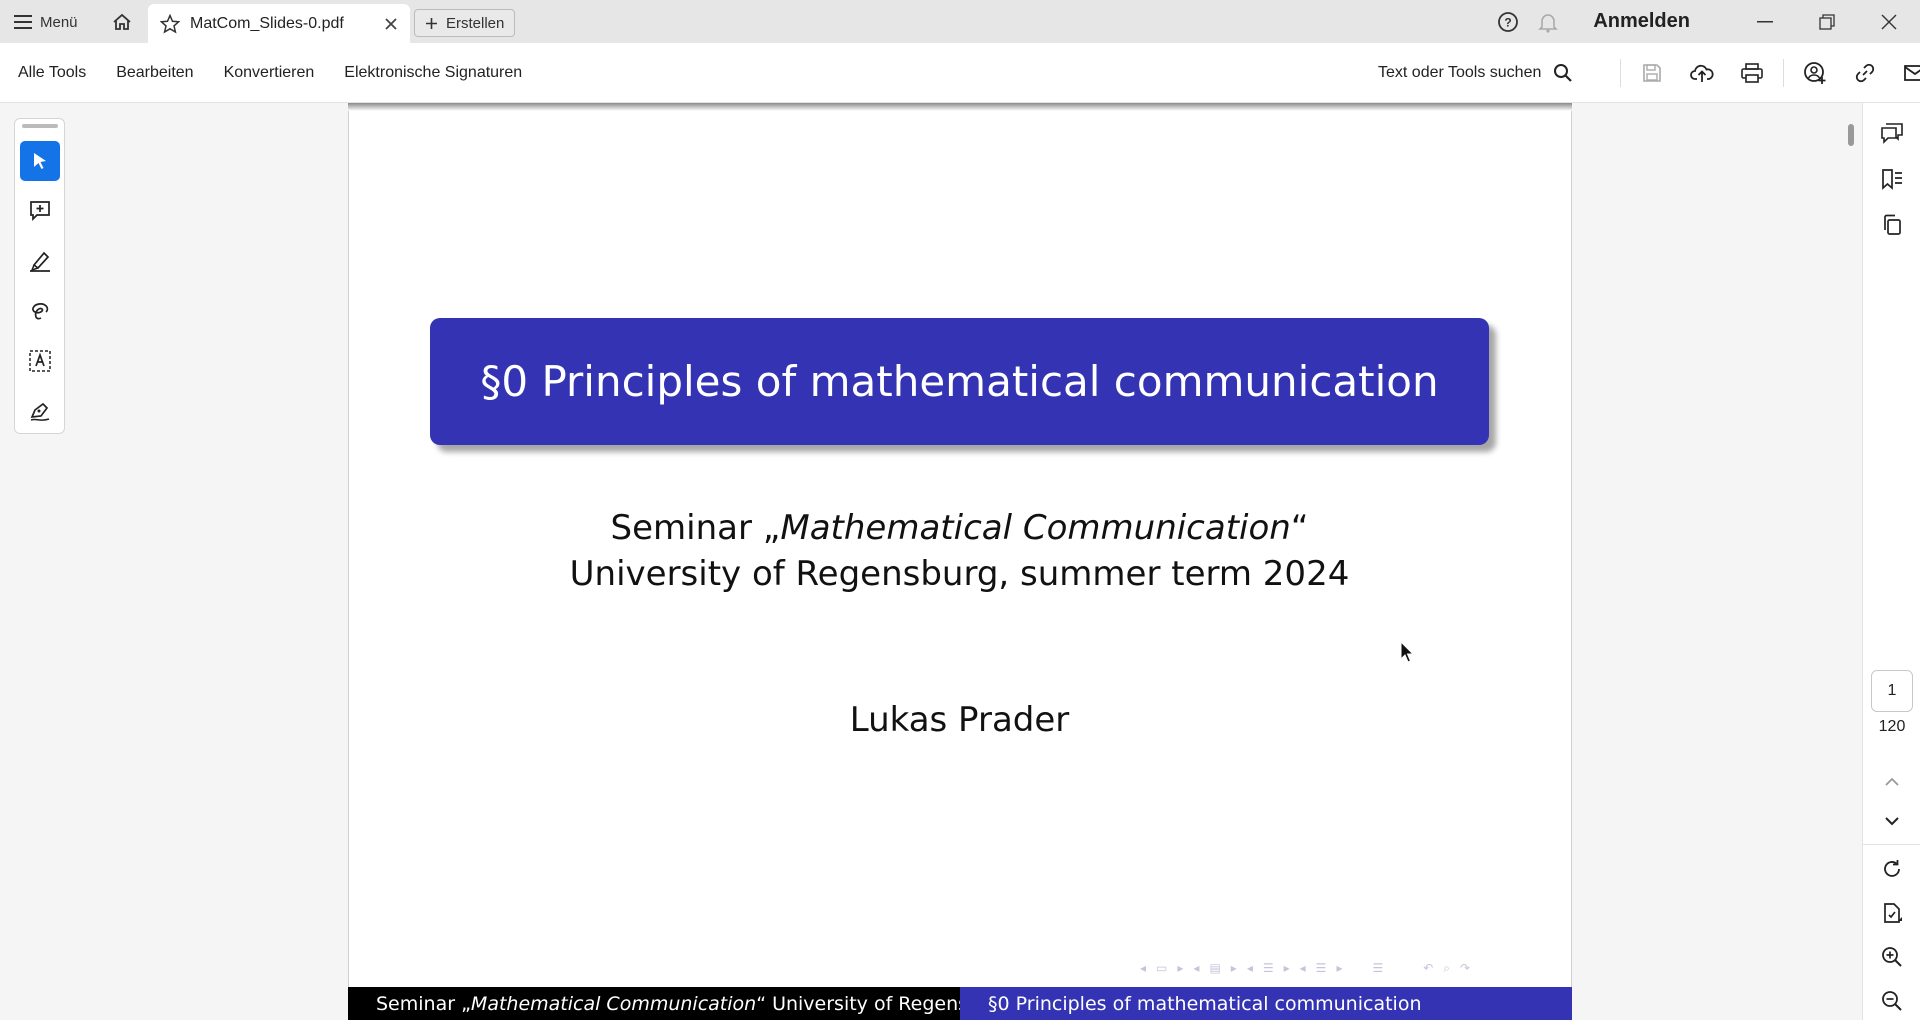 This screenshot has height=1020, width=1920. I want to click on link-icon, so click(1865, 73).